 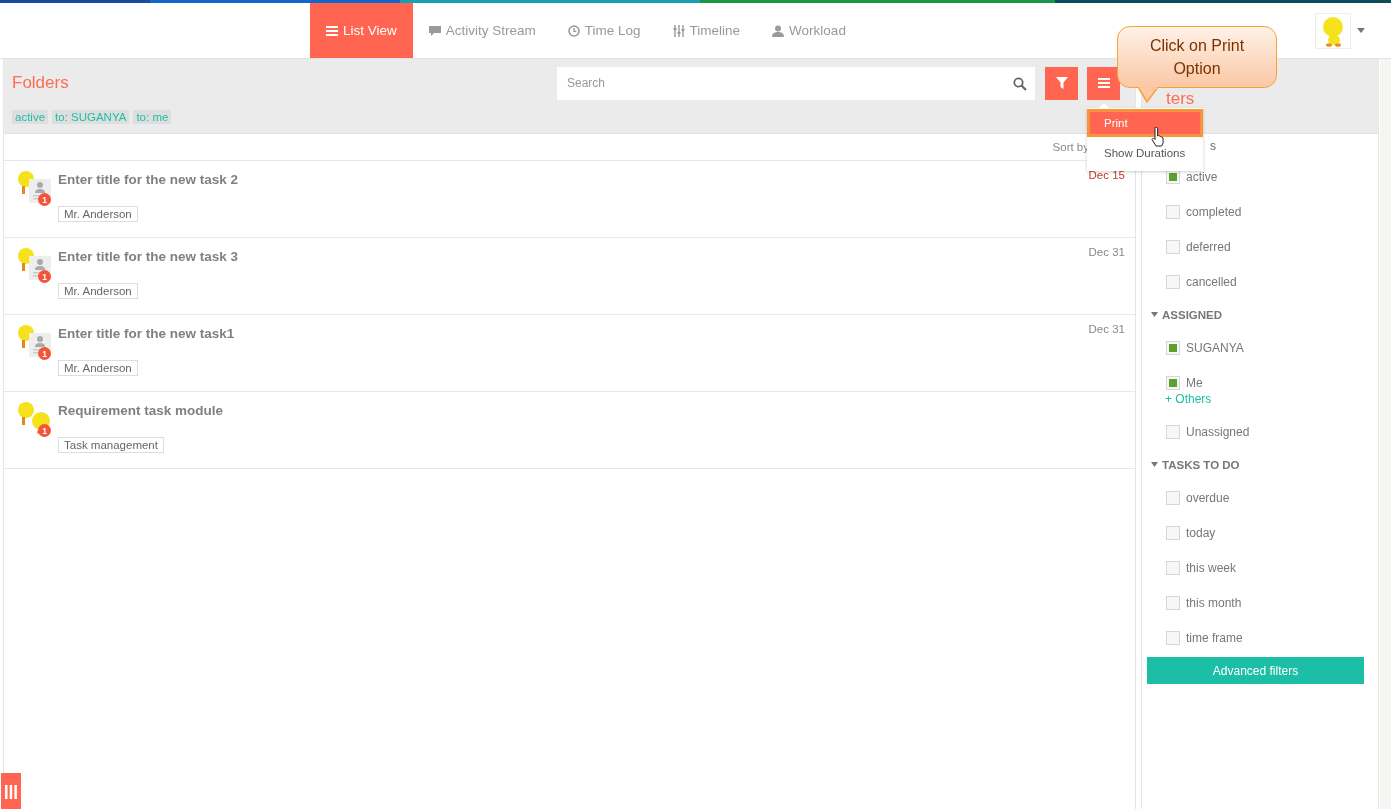 What do you see at coordinates (678, 30) in the screenshot?
I see `sliders-icon` at bounding box center [678, 30].